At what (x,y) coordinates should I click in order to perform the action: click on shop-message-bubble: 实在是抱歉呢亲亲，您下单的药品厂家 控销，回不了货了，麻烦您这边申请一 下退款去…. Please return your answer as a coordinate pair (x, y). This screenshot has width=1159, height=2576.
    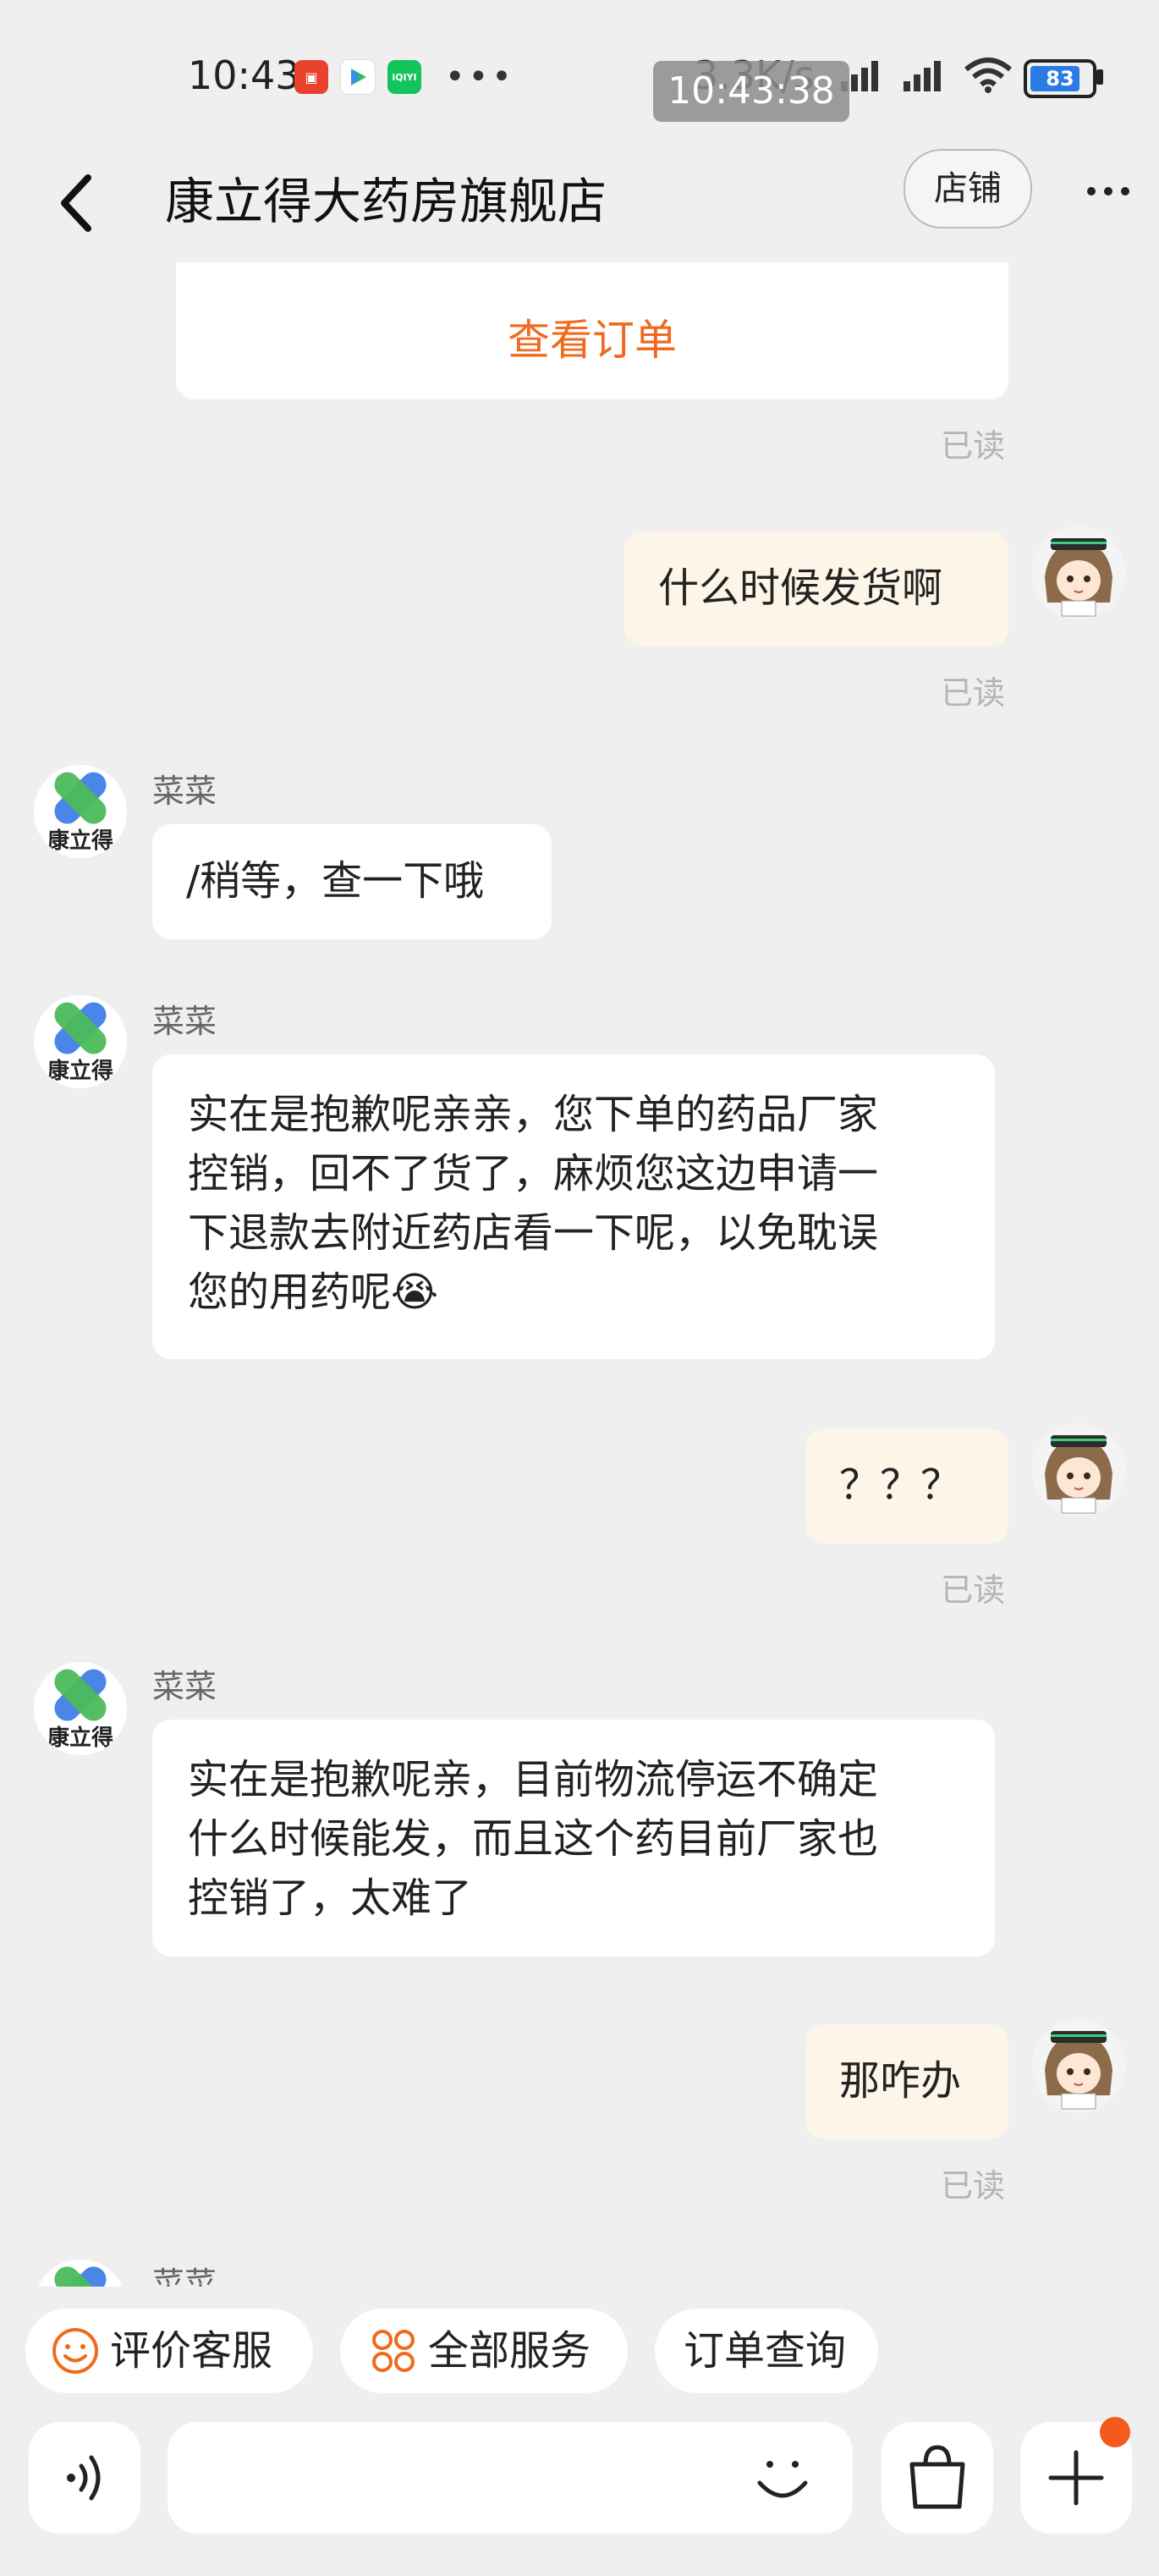
    Looking at the image, I should click on (573, 1206).